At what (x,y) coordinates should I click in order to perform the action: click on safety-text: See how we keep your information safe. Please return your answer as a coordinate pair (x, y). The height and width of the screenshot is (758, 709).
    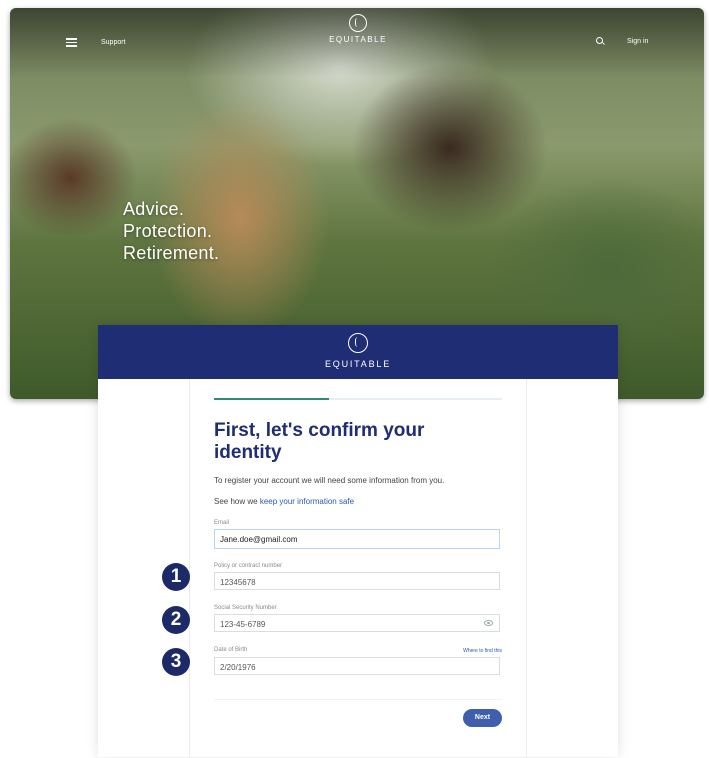
    Looking at the image, I should click on (284, 501).